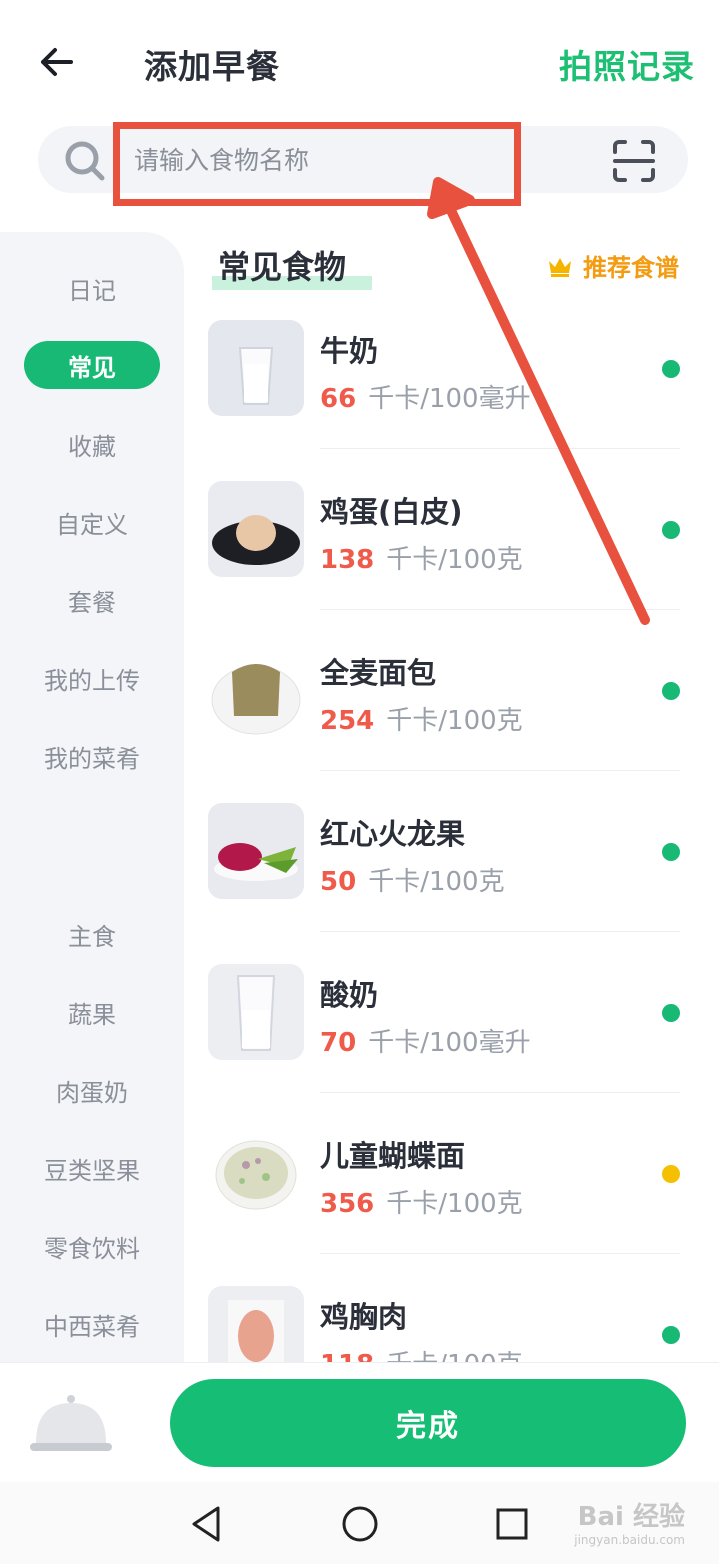  Describe the element at coordinates (347, 560) in the screenshot. I see `calorie-value: 138` at that location.